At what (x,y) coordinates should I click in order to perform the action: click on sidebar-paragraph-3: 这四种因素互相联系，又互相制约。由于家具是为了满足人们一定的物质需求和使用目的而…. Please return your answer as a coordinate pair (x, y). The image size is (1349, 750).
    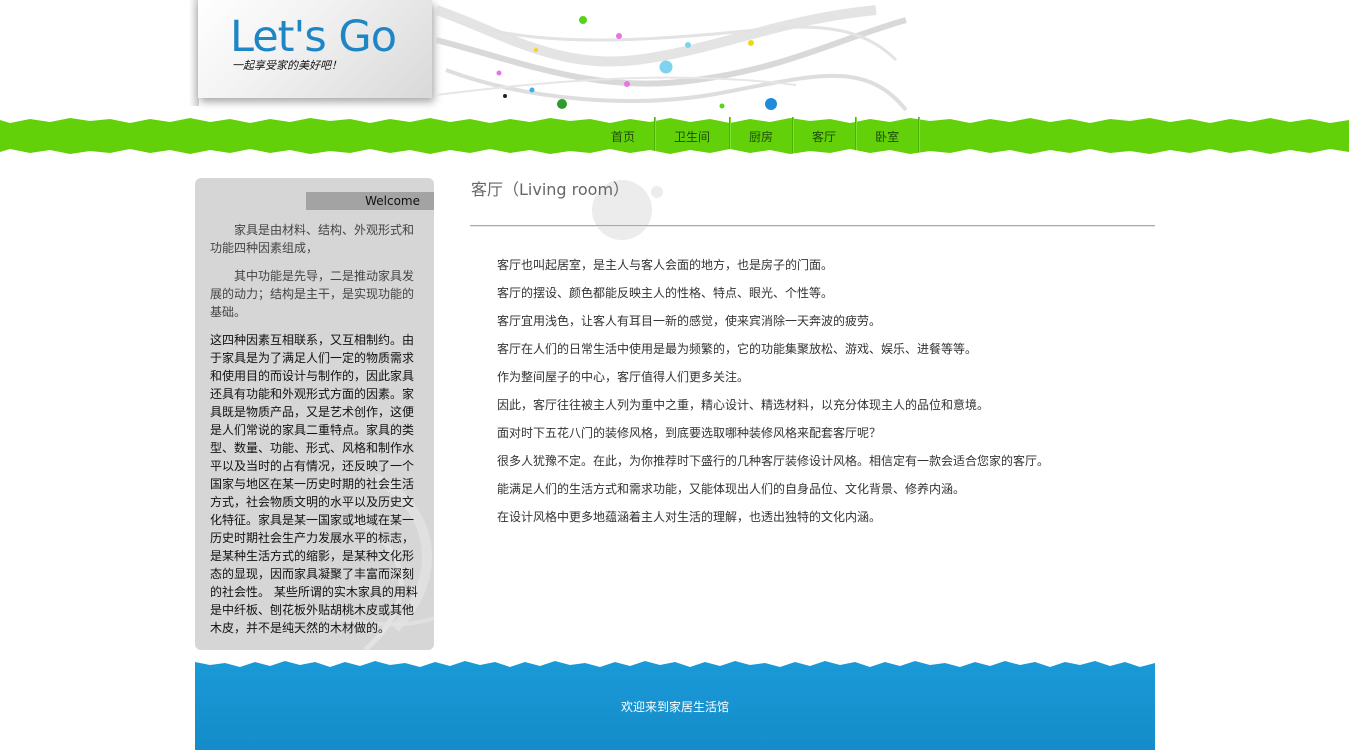
    Looking at the image, I should click on (314, 484).